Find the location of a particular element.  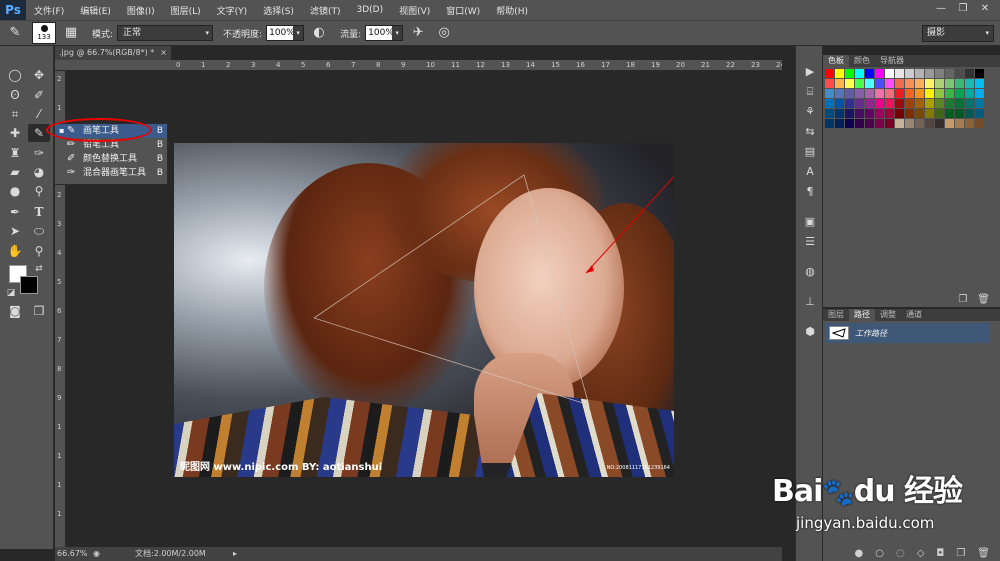

add-mask-icon: ◘ is located at coordinates (940, 553).